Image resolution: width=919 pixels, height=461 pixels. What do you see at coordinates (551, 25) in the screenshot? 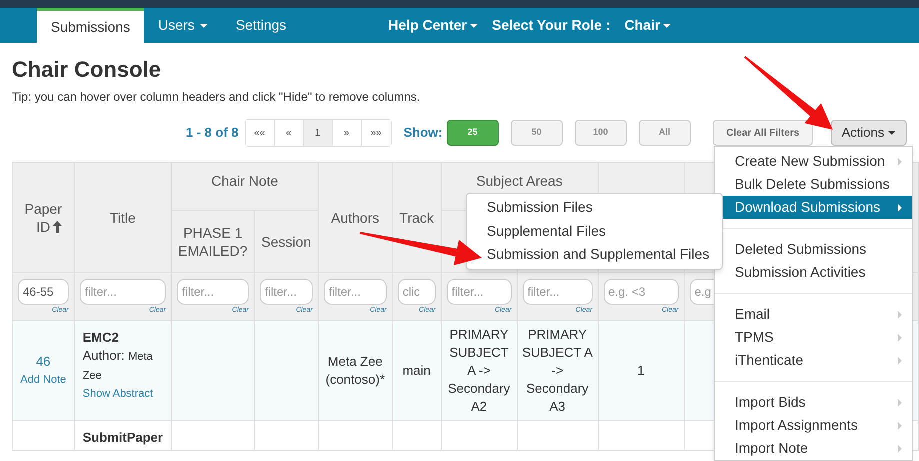
I see `role-label: Select Your Role :` at bounding box center [551, 25].